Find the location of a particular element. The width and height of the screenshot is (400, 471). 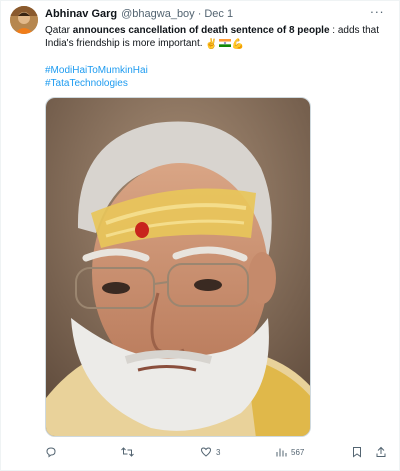

bookmark-icon is located at coordinates (357, 452).